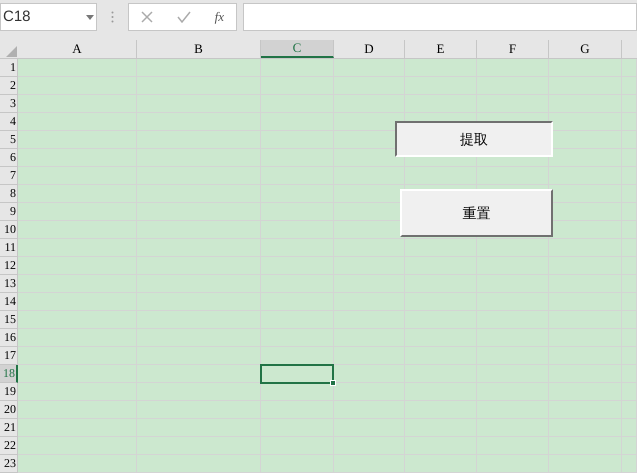 The height and width of the screenshot is (473, 637). I want to click on row-header: 15, so click(9, 320).